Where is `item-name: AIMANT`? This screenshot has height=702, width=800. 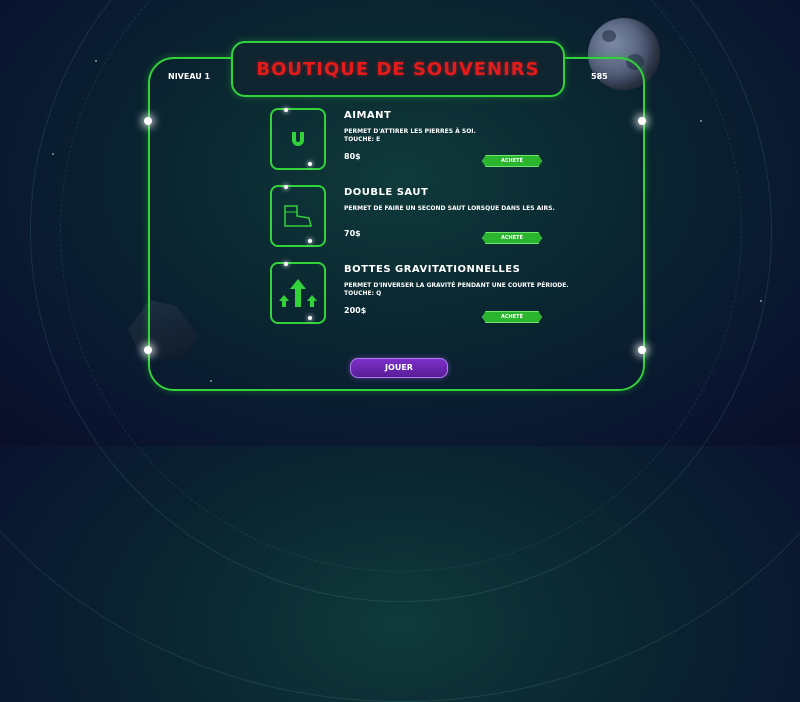 item-name: AIMANT is located at coordinates (368, 115).